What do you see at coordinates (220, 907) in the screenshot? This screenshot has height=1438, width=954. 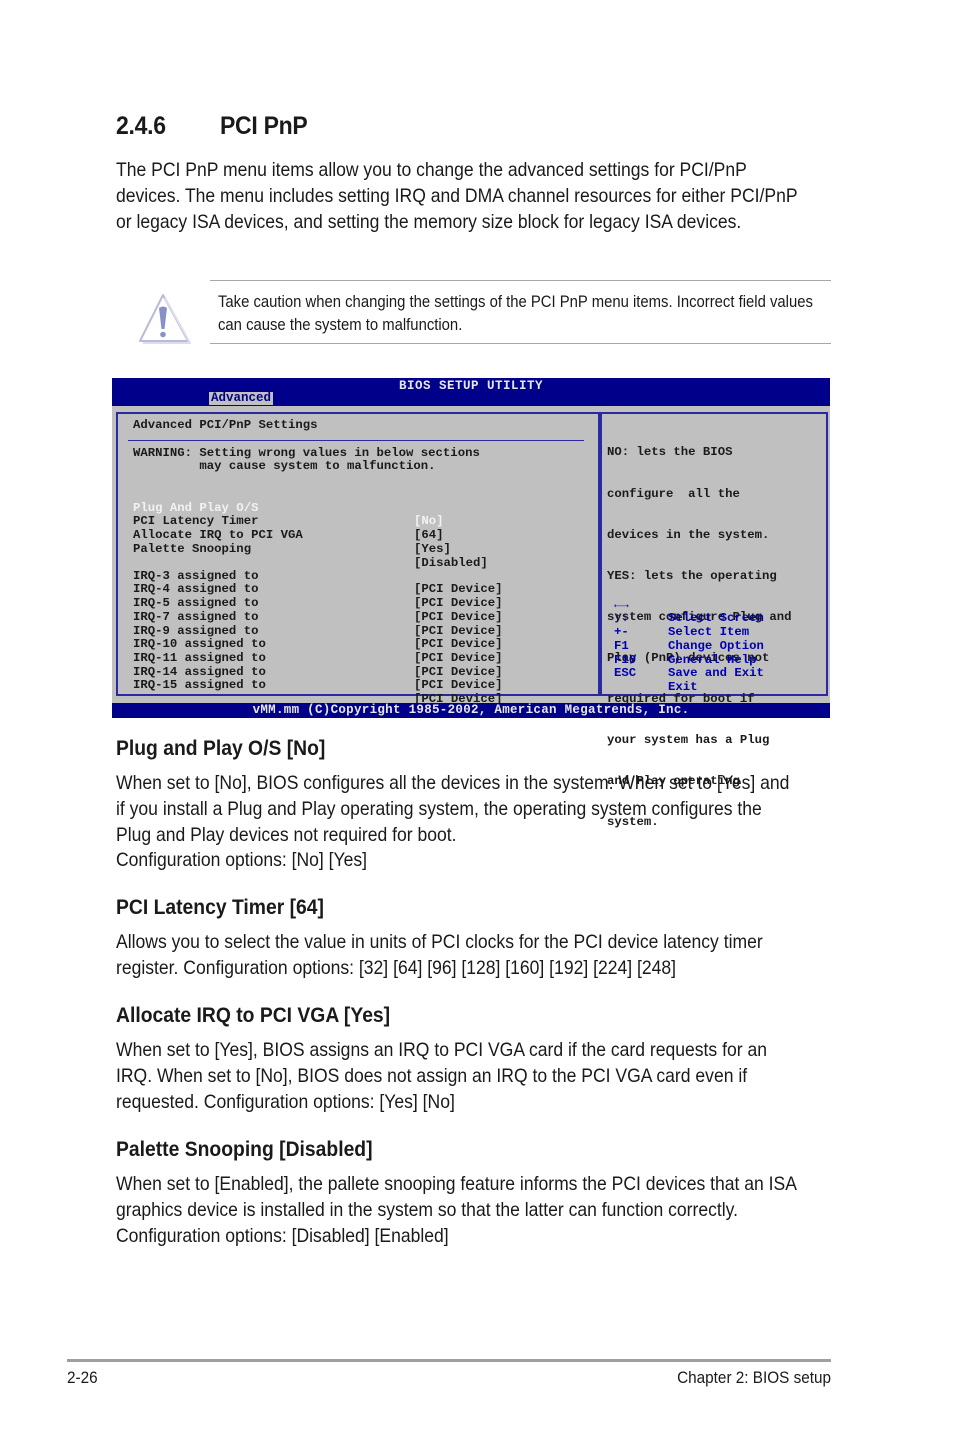 I see `item-heading-pci-latency: PCI Latency Timer [64]` at bounding box center [220, 907].